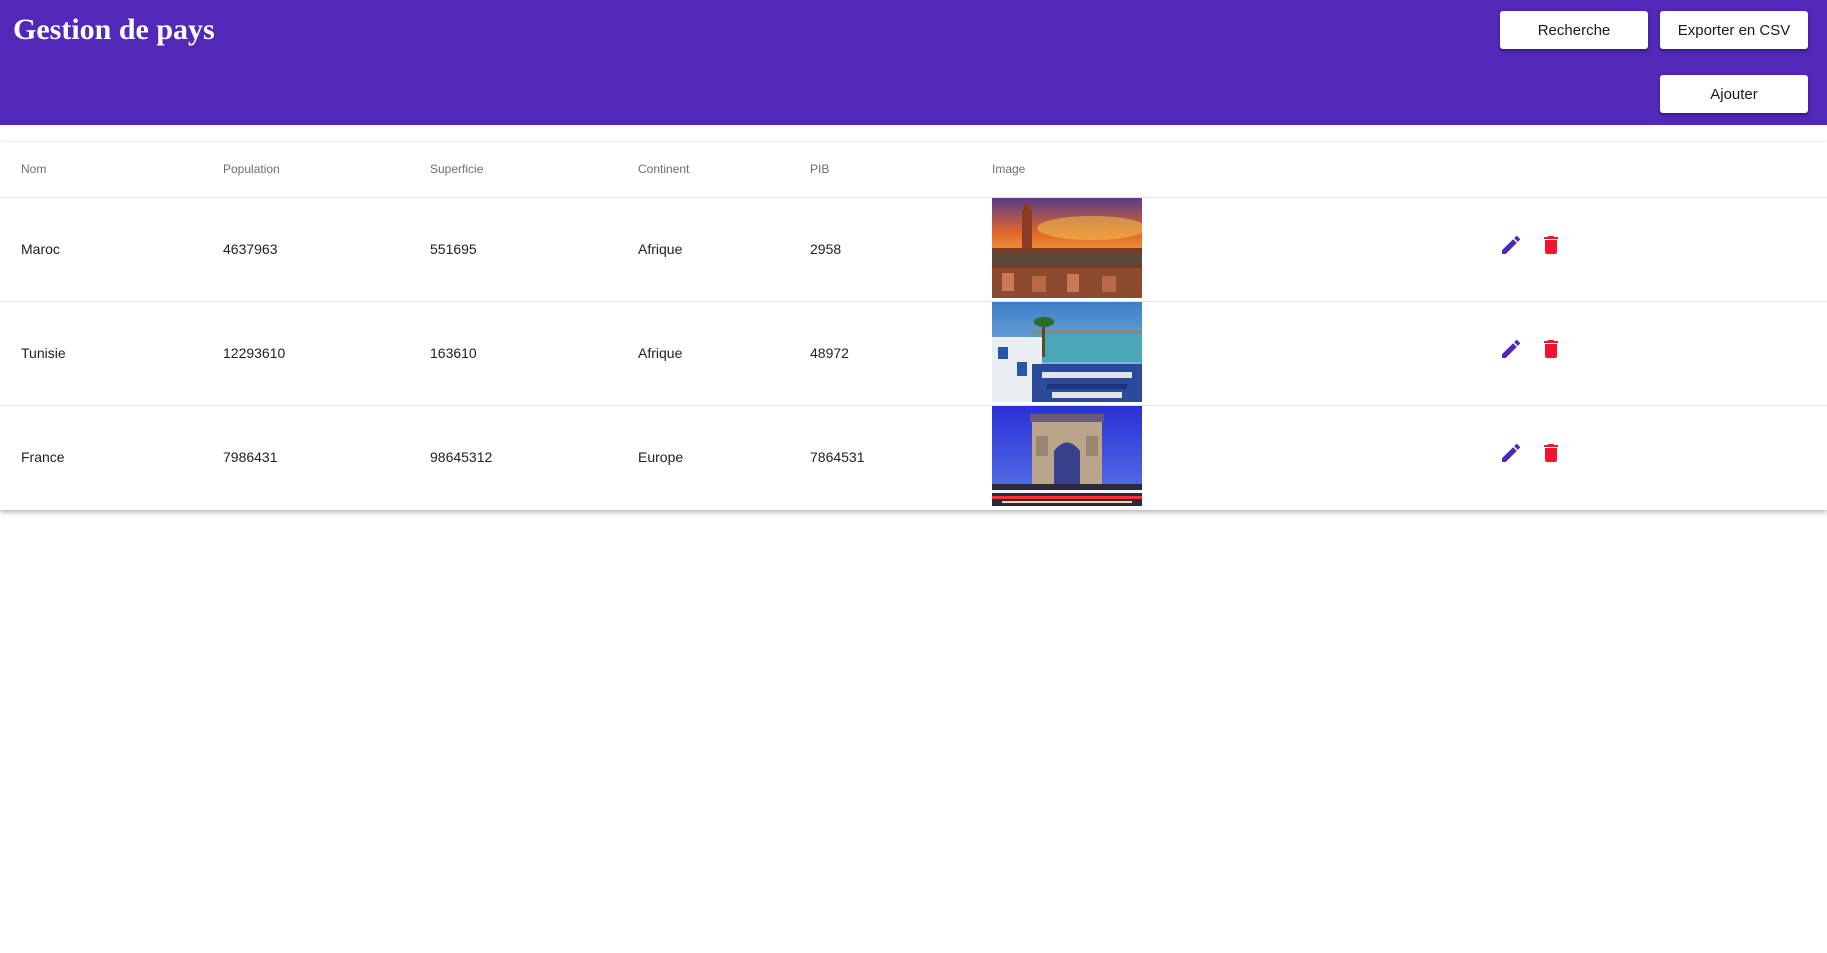  What do you see at coordinates (819, 169) in the screenshot?
I see `column-header-pib: PIB` at bounding box center [819, 169].